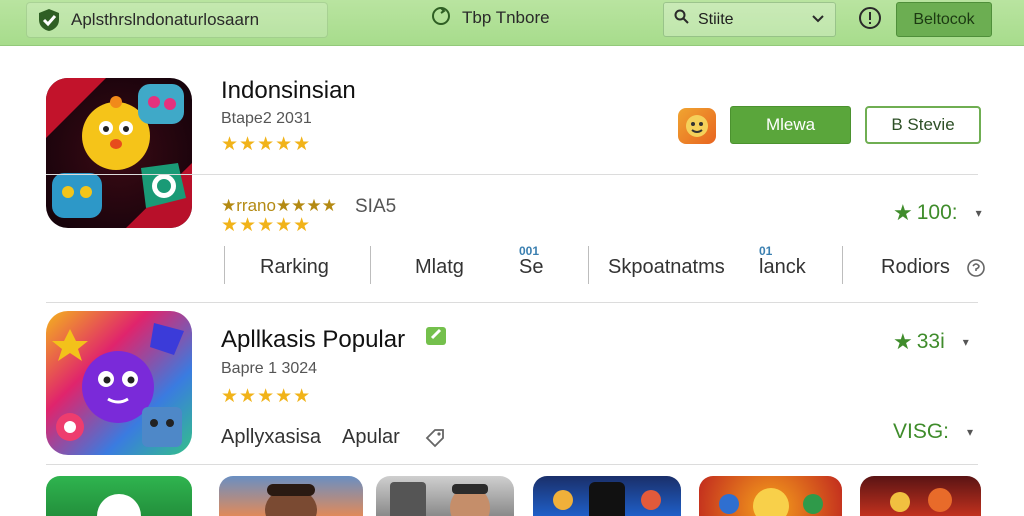 Image resolution: width=1024 pixels, height=516 pixels. What do you see at coordinates (266, 144) in the screenshot?
I see `star-rating-1: ★★★★★` at bounding box center [266, 144].